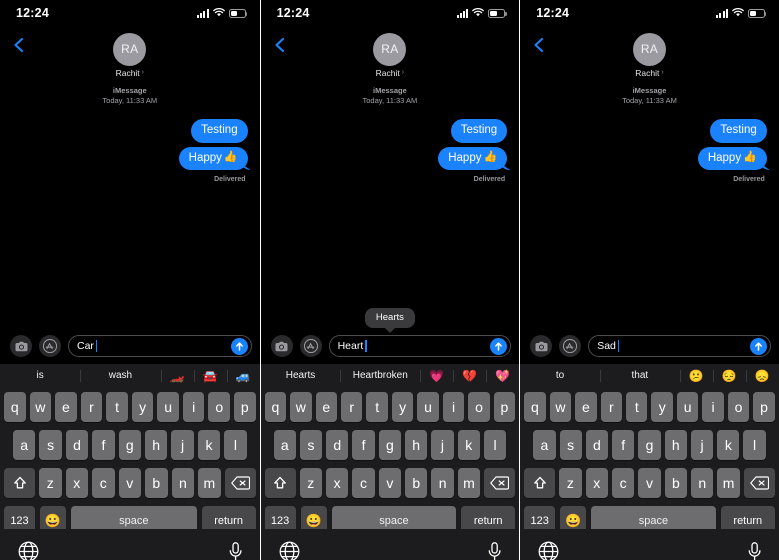 This screenshot has width=779, height=560. Describe the element at coordinates (40, 376) in the screenshot. I see `prediction-word: is` at that location.